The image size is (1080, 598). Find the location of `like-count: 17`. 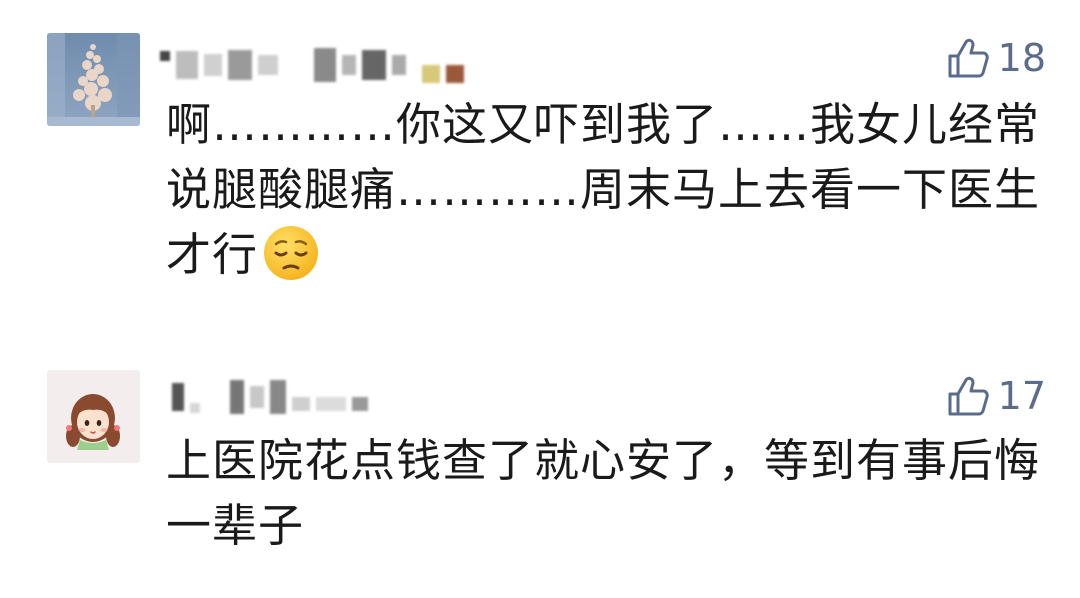

like-count: 17 is located at coordinates (1021, 396).